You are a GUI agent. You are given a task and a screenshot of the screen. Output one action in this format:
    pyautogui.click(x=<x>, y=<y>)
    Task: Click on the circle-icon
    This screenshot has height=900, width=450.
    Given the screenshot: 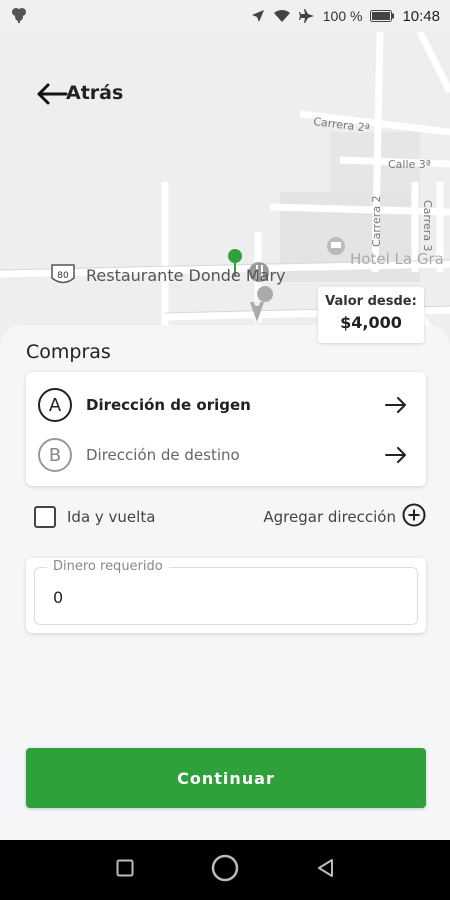 What is the action you would take?
    pyautogui.click(x=225, y=870)
    